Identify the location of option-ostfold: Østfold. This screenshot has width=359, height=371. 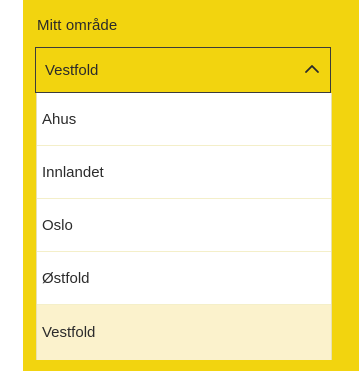
(184, 278).